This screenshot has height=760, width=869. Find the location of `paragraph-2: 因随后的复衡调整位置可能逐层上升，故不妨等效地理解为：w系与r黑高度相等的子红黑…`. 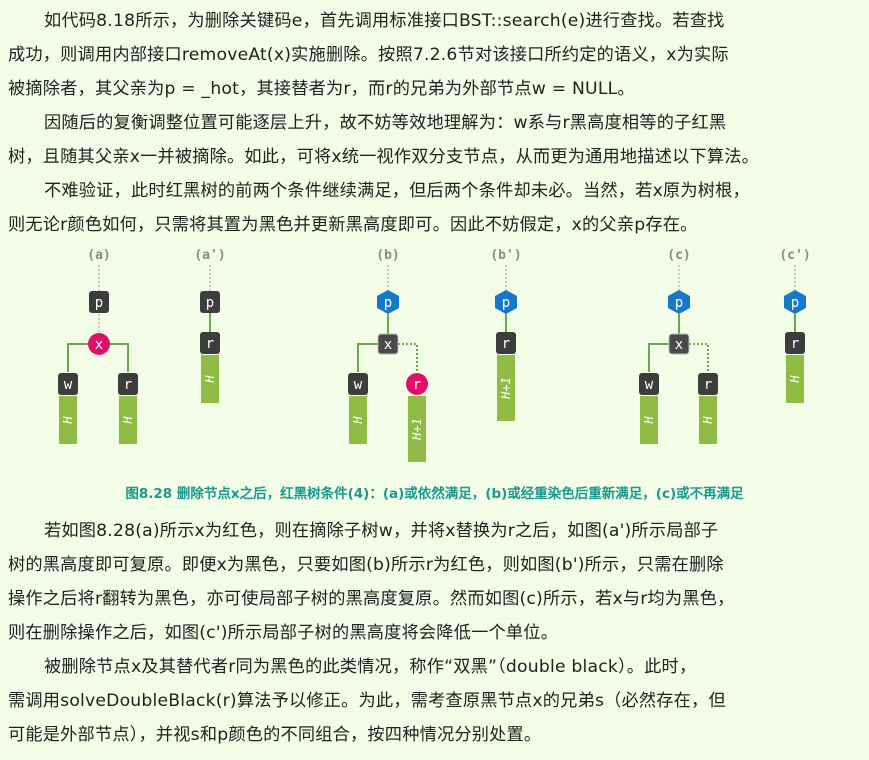

paragraph-2: 因随后的复衡调整位置可能逐层上升，故不妨等效地理解为：w系与r黑高度相等的子红黑… is located at coordinates (434, 140).